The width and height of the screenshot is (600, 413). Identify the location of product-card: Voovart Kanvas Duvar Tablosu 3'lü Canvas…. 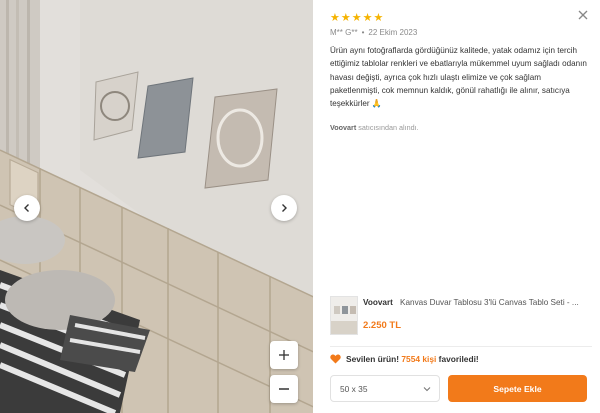
(461, 317).